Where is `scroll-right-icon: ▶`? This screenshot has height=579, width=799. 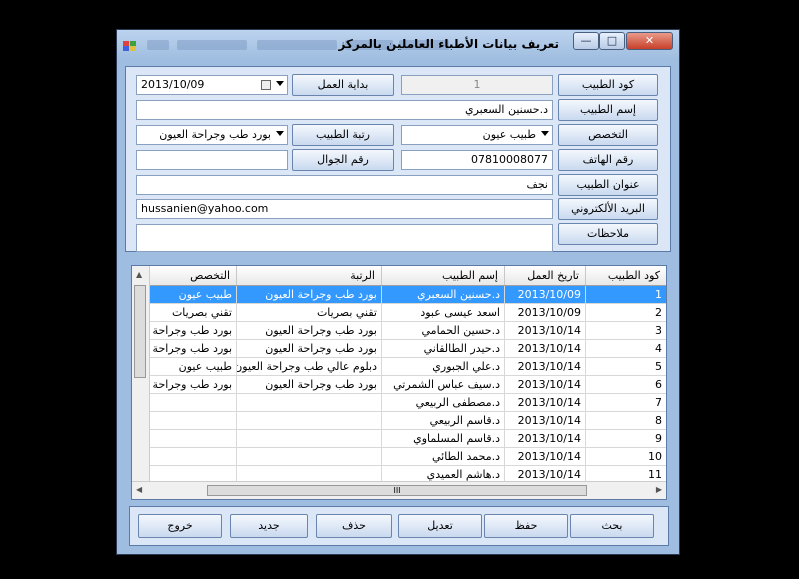
scroll-right-icon: ▶ is located at coordinates (659, 489).